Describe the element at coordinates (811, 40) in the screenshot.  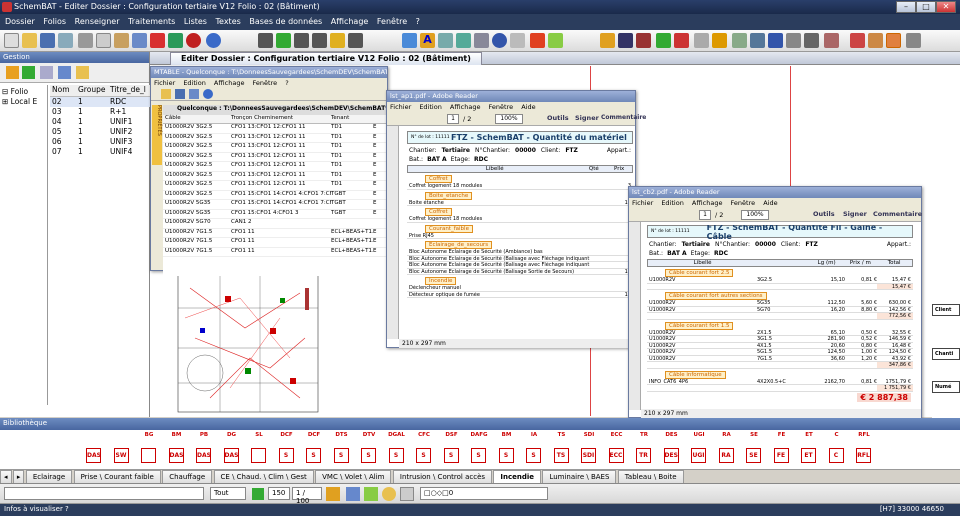
I see `settings-icon` at that location.